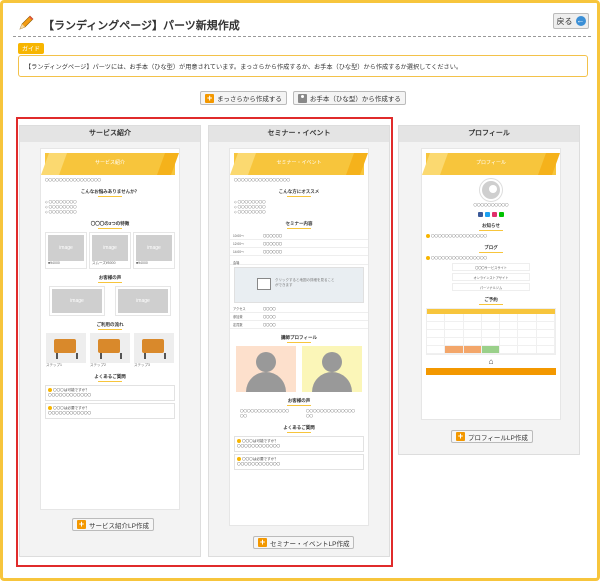 This screenshot has width=600, height=581. Describe the element at coordinates (491, 371) in the screenshot. I see `booking-bar` at that location.